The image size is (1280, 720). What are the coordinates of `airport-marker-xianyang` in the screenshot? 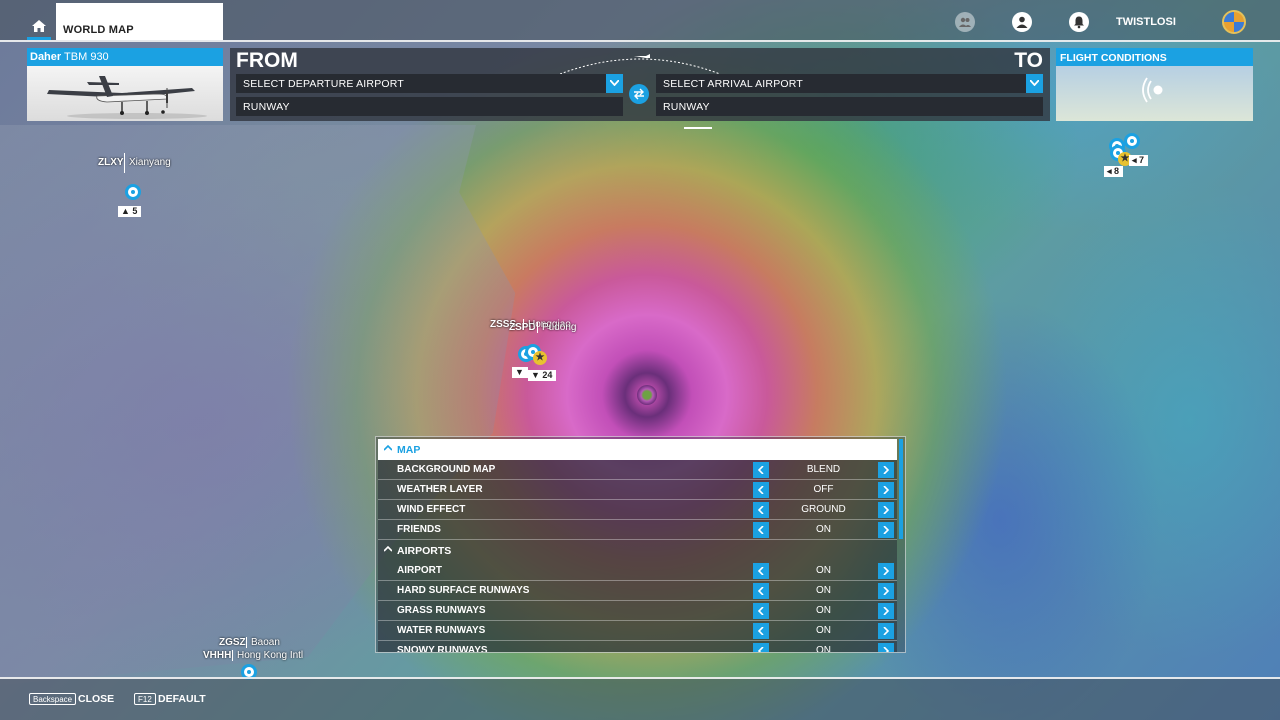 It's located at (133, 192).